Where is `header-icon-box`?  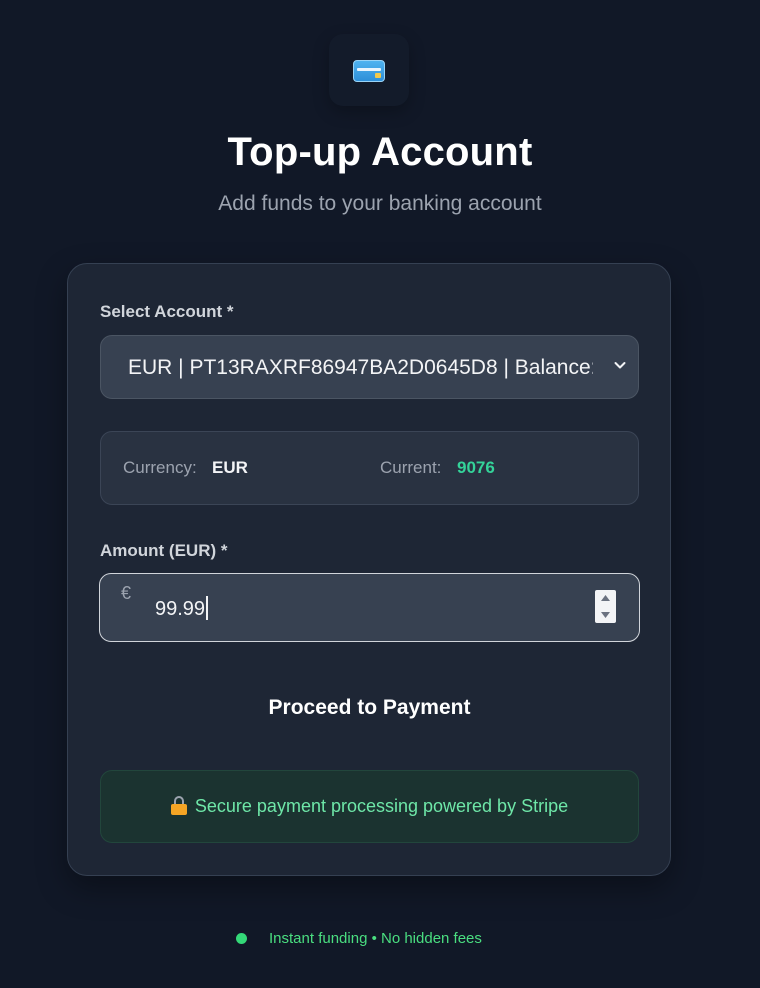
header-icon-box is located at coordinates (369, 70).